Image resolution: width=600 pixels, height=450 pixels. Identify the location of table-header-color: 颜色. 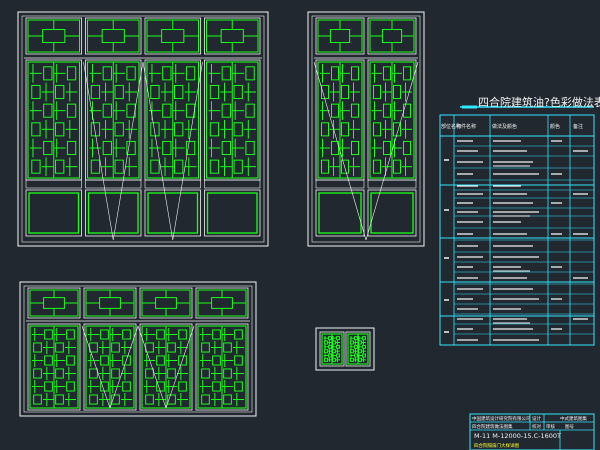
(555, 126).